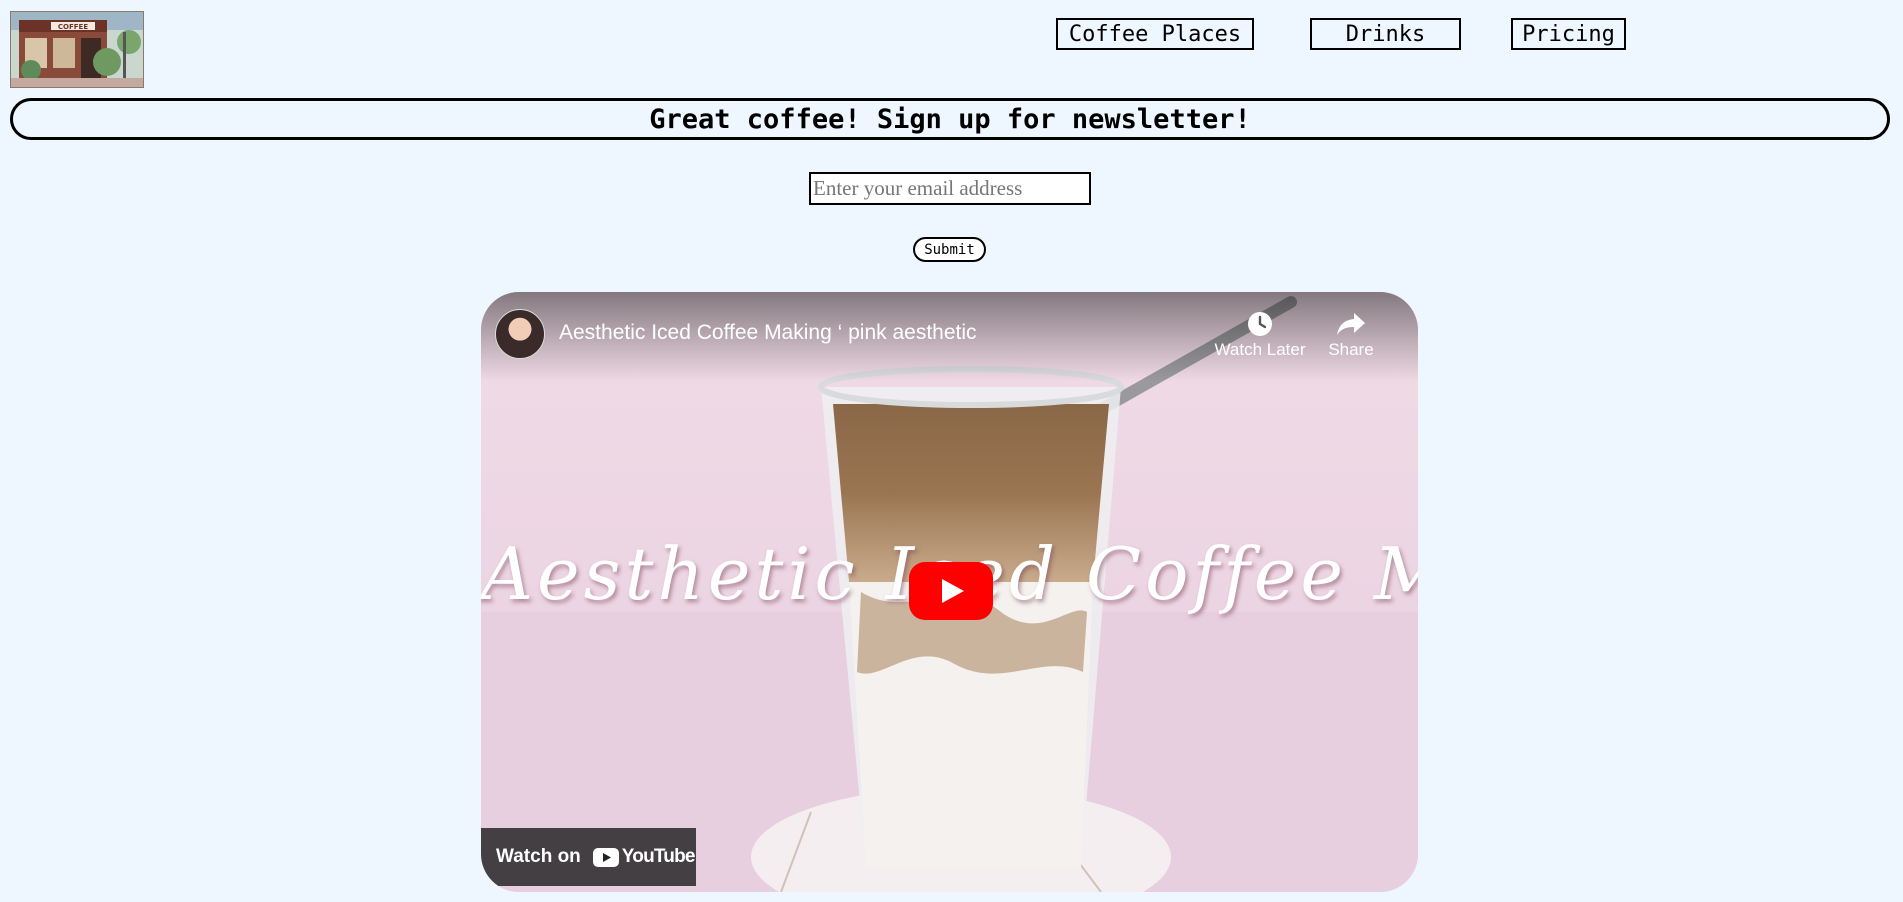 Image resolution: width=1903 pixels, height=902 pixels. I want to click on watch-later-label: Watch Later, so click(1260, 349).